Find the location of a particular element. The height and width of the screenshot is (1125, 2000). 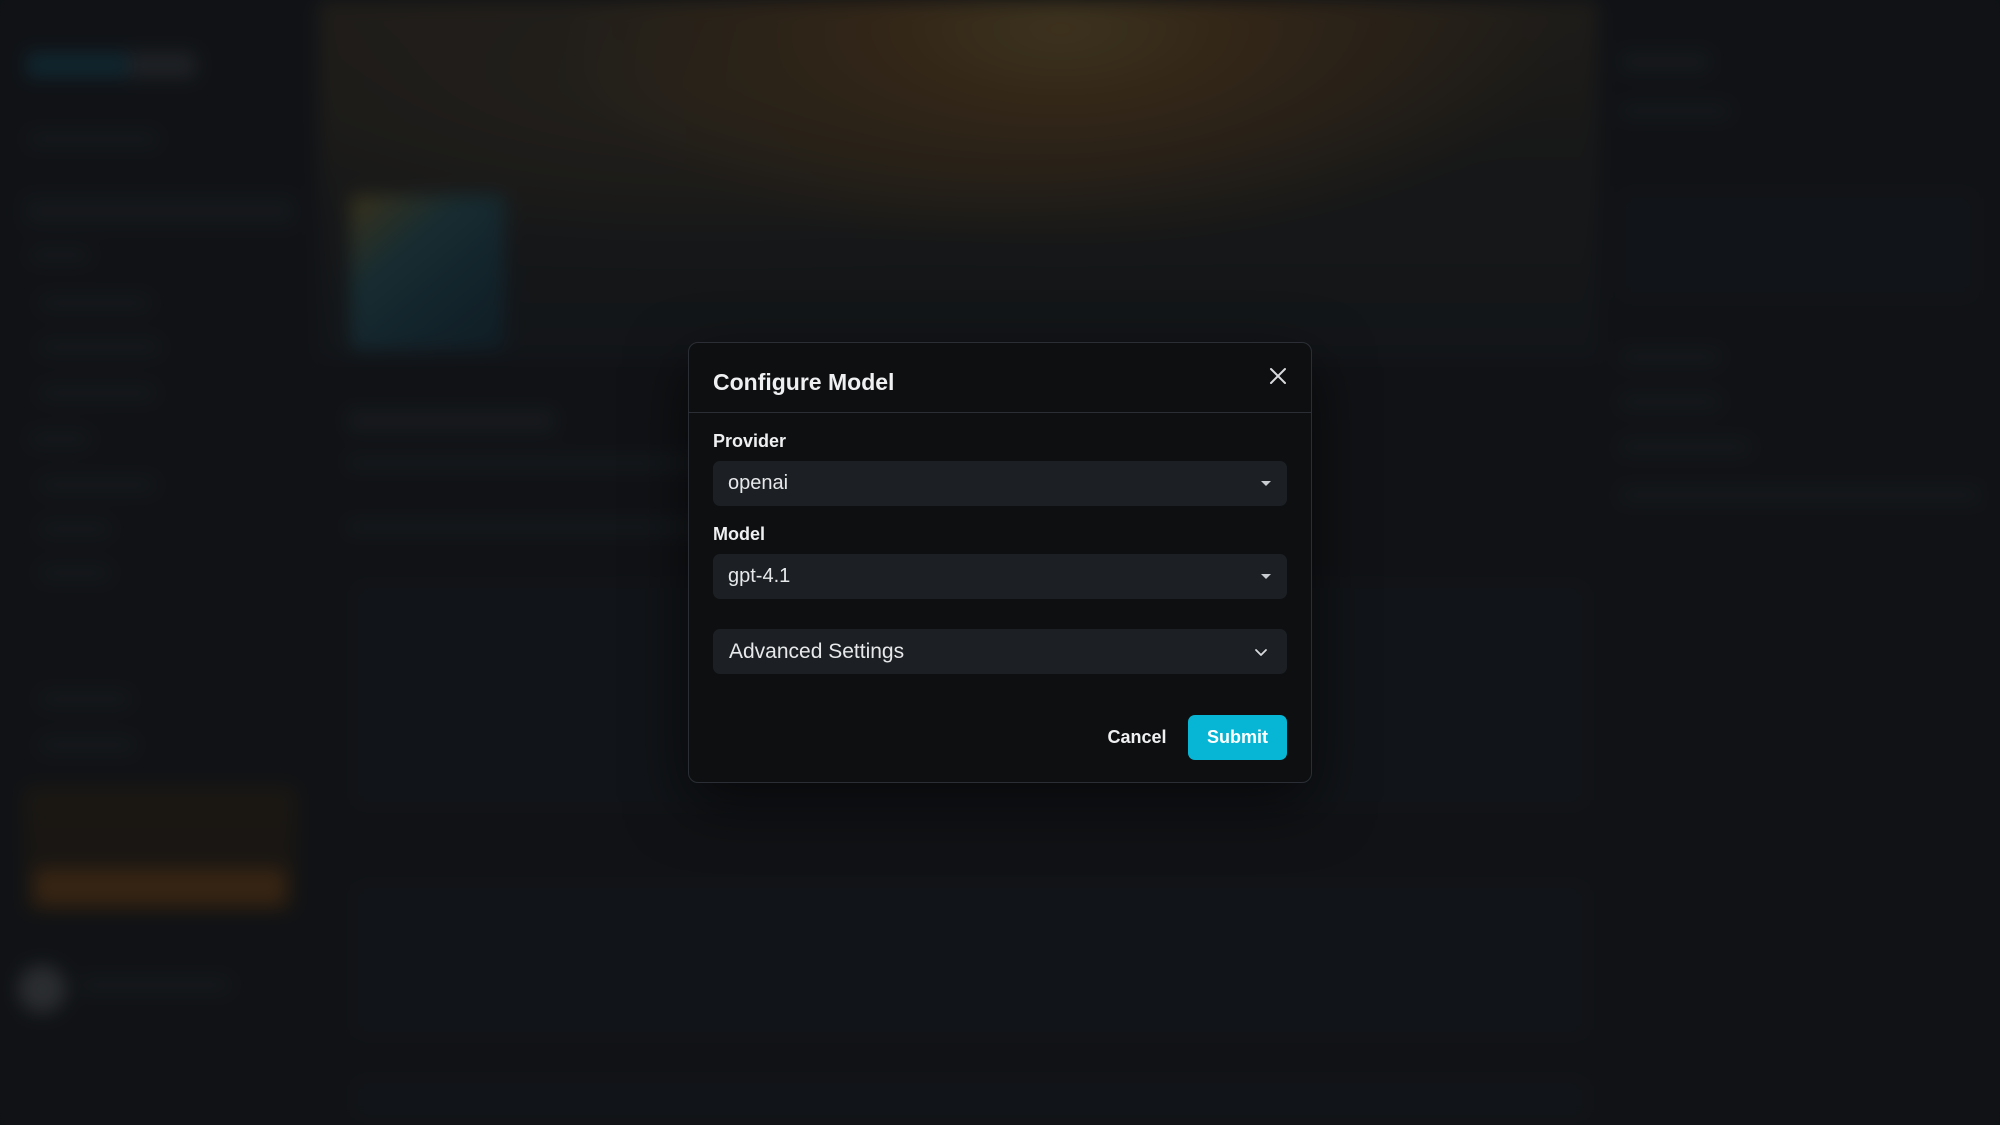

submit-button: Submit is located at coordinates (1237, 737).